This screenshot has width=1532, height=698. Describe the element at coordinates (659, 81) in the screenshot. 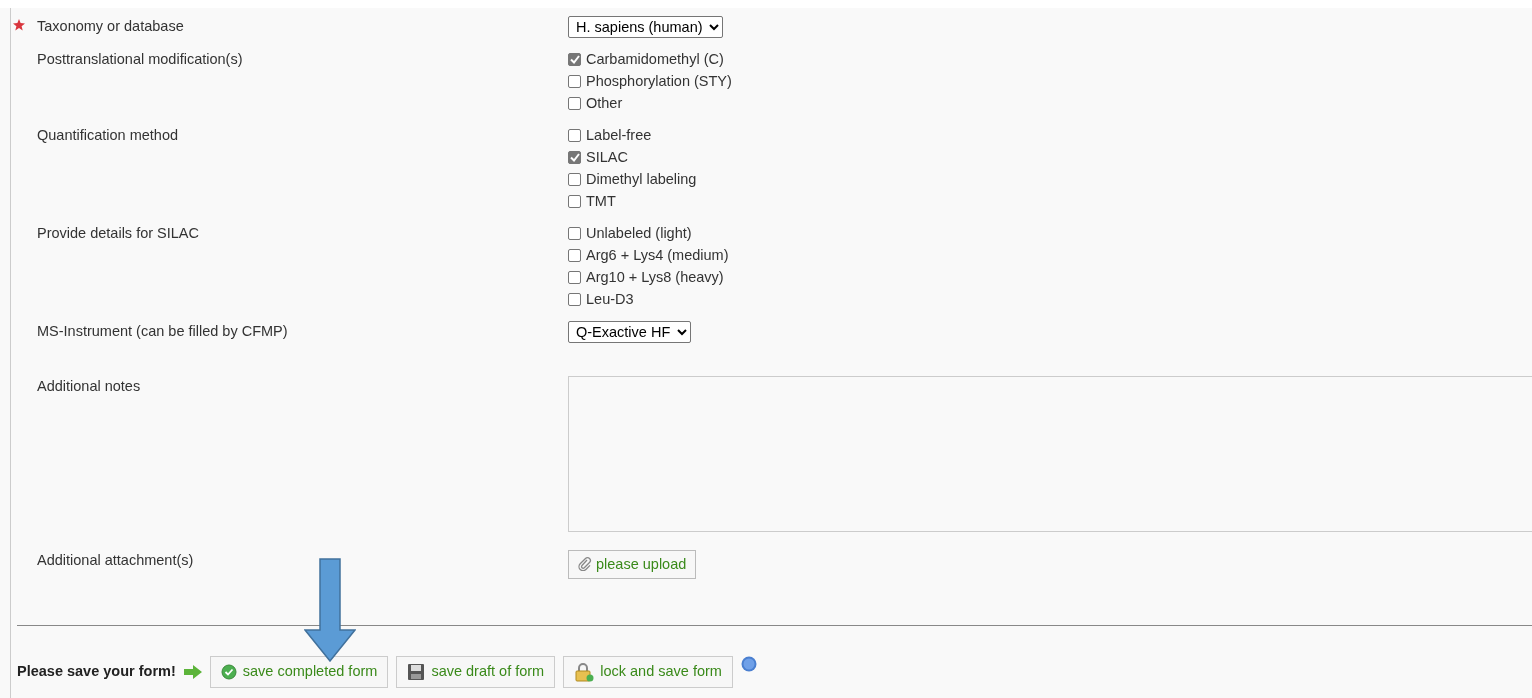

I see `checkbox-label: Phosphorylation (STY)` at that location.